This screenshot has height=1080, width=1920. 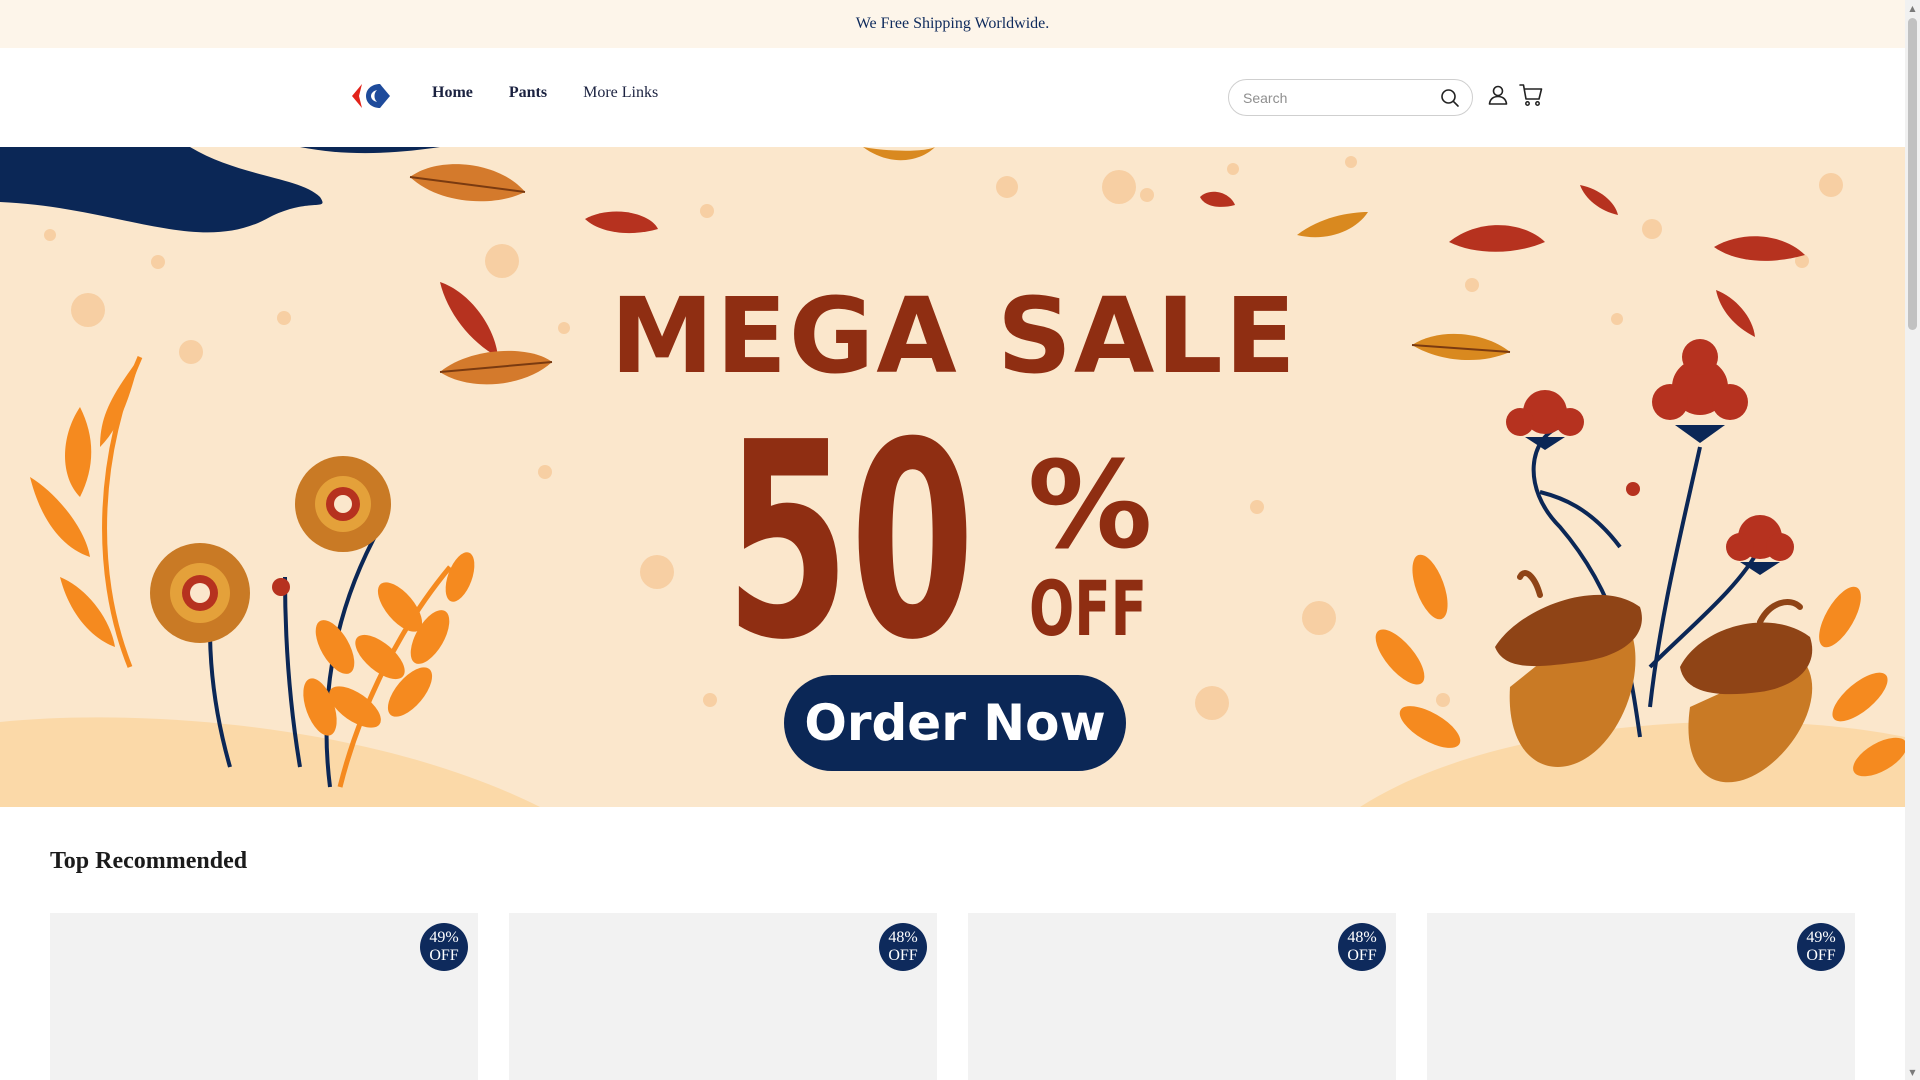 I want to click on search-input, so click(x=1340, y=97).